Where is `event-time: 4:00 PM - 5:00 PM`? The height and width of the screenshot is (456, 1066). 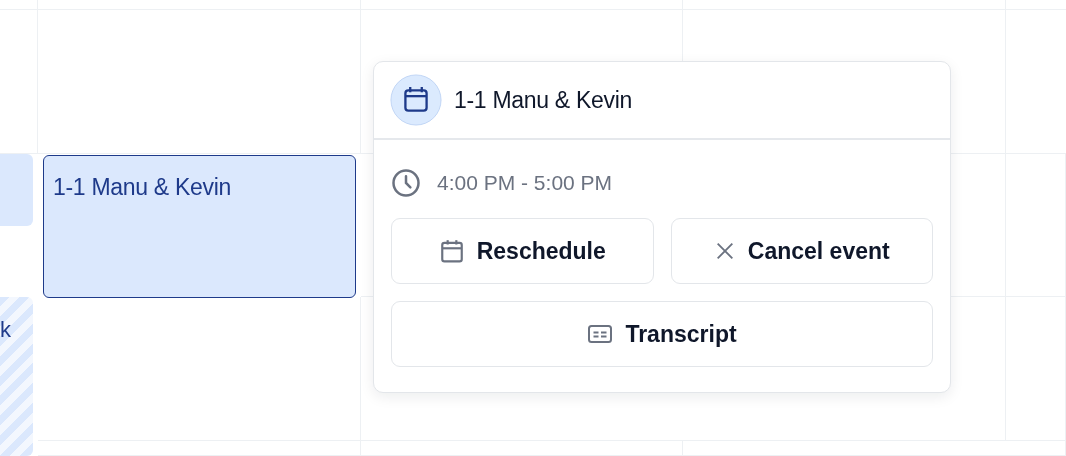 event-time: 4:00 PM - 5:00 PM is located at coordinates (525, 183).